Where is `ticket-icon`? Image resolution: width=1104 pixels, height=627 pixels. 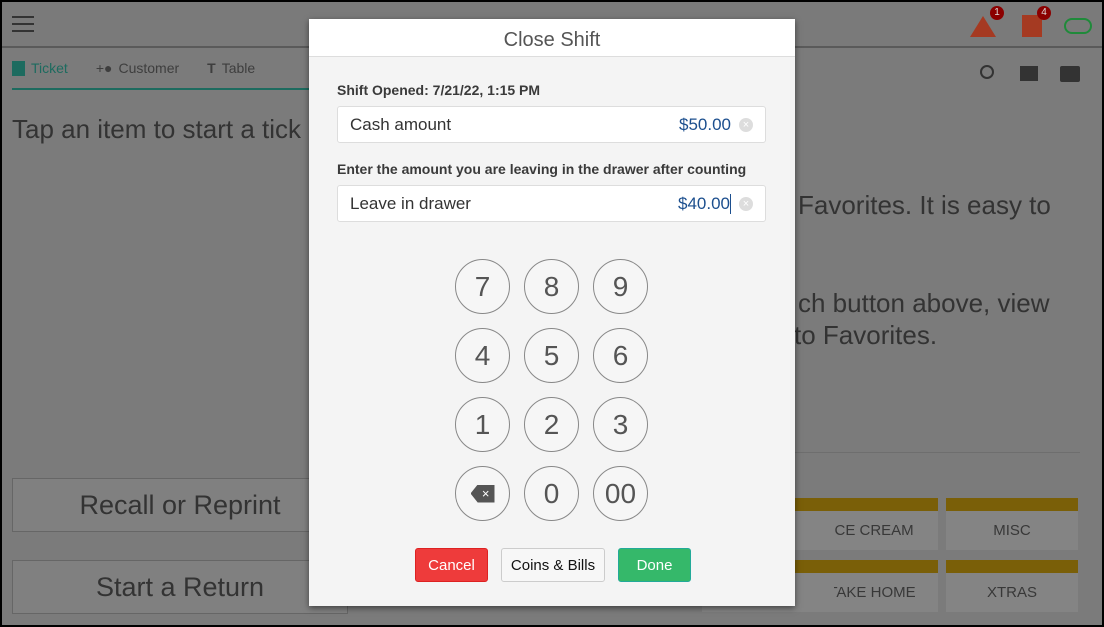 ticket-icon is located at coordinates (18, 68).